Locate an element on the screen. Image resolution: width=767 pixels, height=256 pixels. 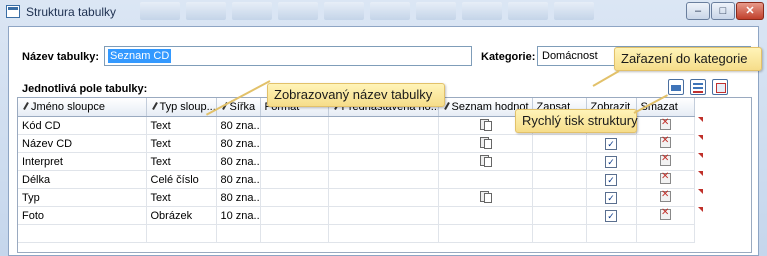
table-row: Název CD Text 80 zna... ✓ is located at coordinates (356, 143).